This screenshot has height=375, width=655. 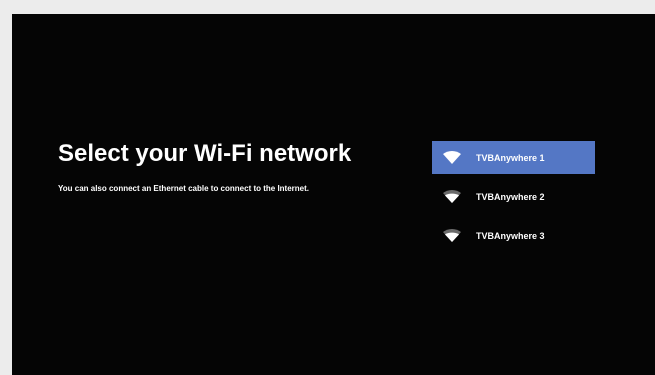 I want to click on wifi-network-item-3: TVBAnywhere 3, so click(x=513, y=235).